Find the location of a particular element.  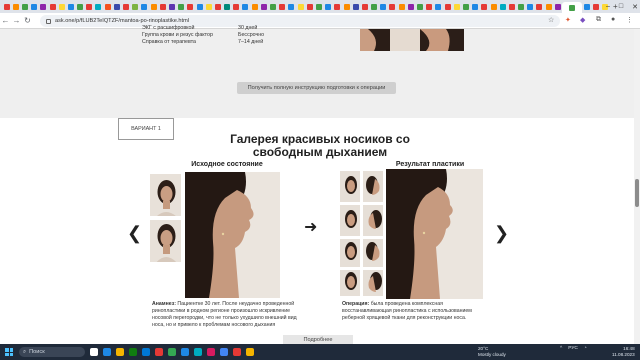

page-scrollbar is located at coordinates (637, 186).